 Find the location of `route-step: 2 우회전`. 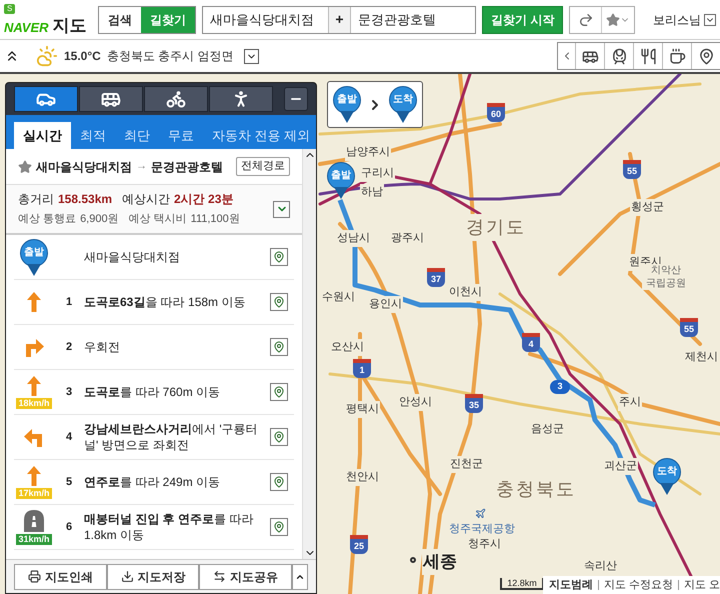

route-step: 2 우회전 is located at coordinates (154, 347).